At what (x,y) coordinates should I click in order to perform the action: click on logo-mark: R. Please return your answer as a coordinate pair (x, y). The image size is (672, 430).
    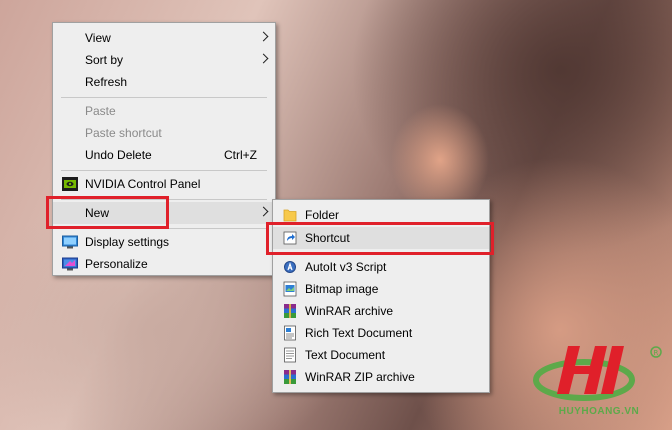
    Looking at the image, I should click on (597, 373).